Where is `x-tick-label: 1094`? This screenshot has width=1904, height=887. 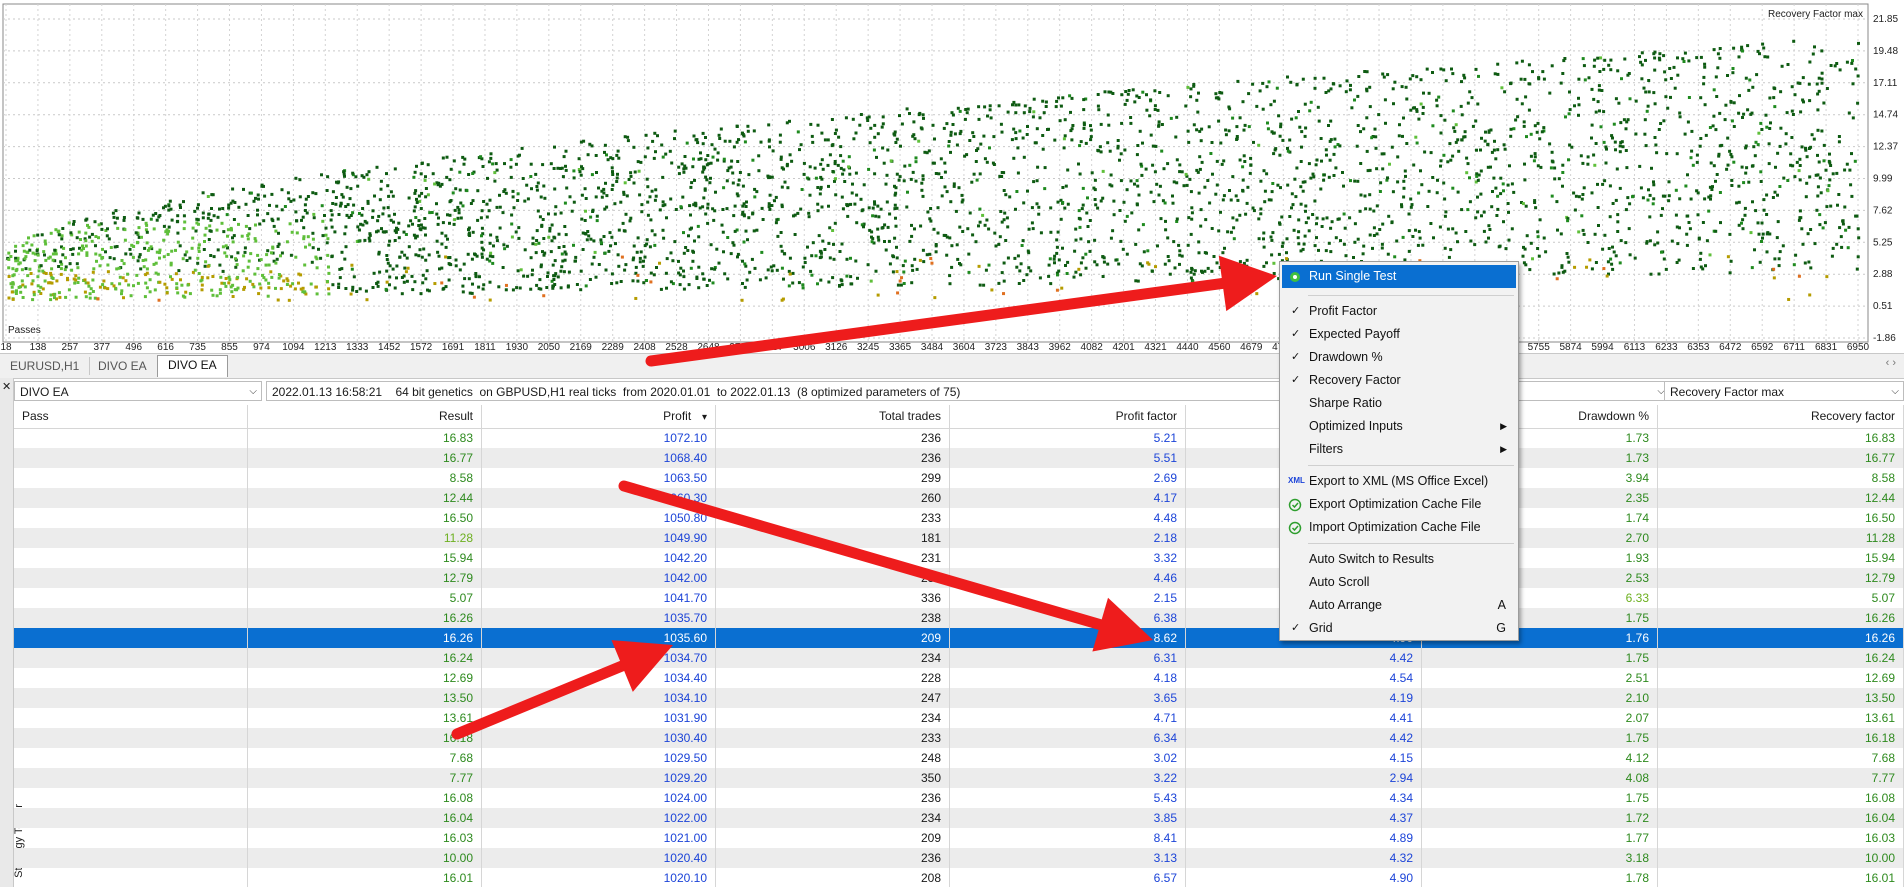 x-tick-label: 1094 is located at coordinates (293, 347).